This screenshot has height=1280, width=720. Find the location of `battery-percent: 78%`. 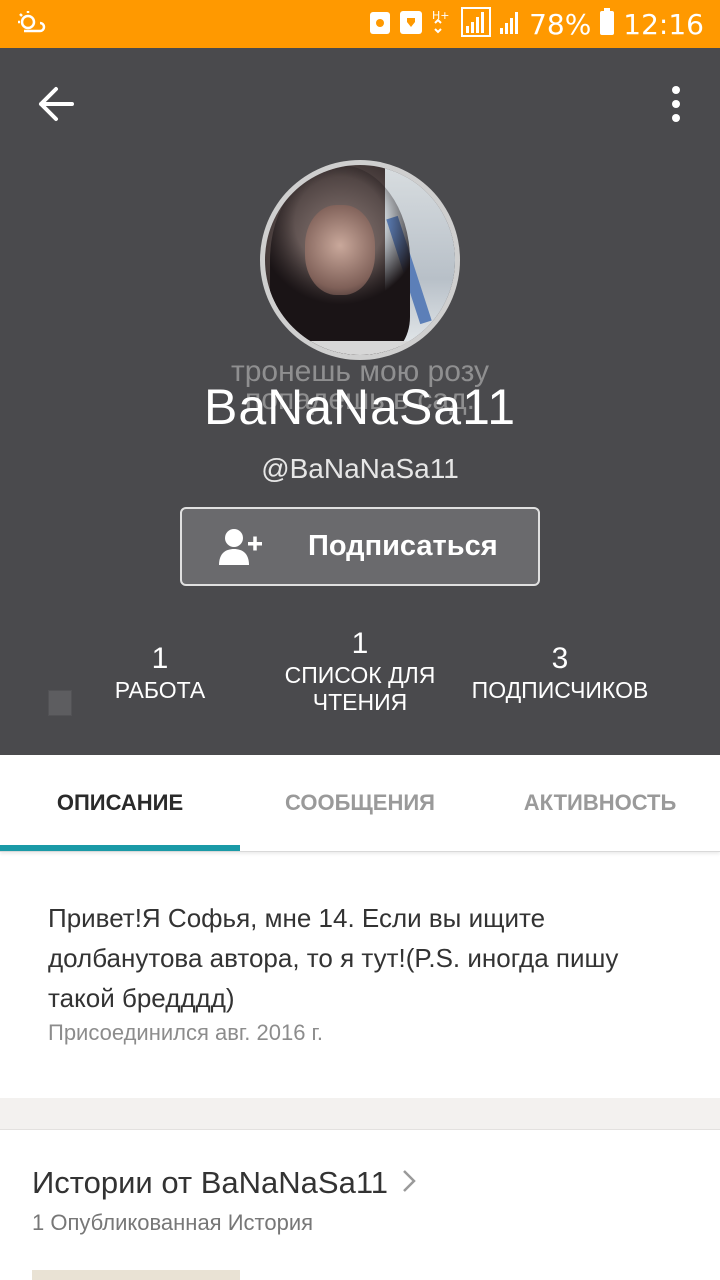

battery-percent: 78% is located at coordinates (560, 24).